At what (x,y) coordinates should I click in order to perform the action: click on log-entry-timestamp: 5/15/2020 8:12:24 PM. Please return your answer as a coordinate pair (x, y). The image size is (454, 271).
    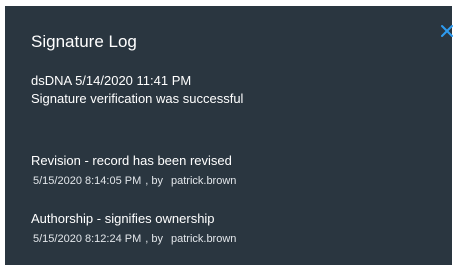
    Looking at the image, I should click on (87, 239).